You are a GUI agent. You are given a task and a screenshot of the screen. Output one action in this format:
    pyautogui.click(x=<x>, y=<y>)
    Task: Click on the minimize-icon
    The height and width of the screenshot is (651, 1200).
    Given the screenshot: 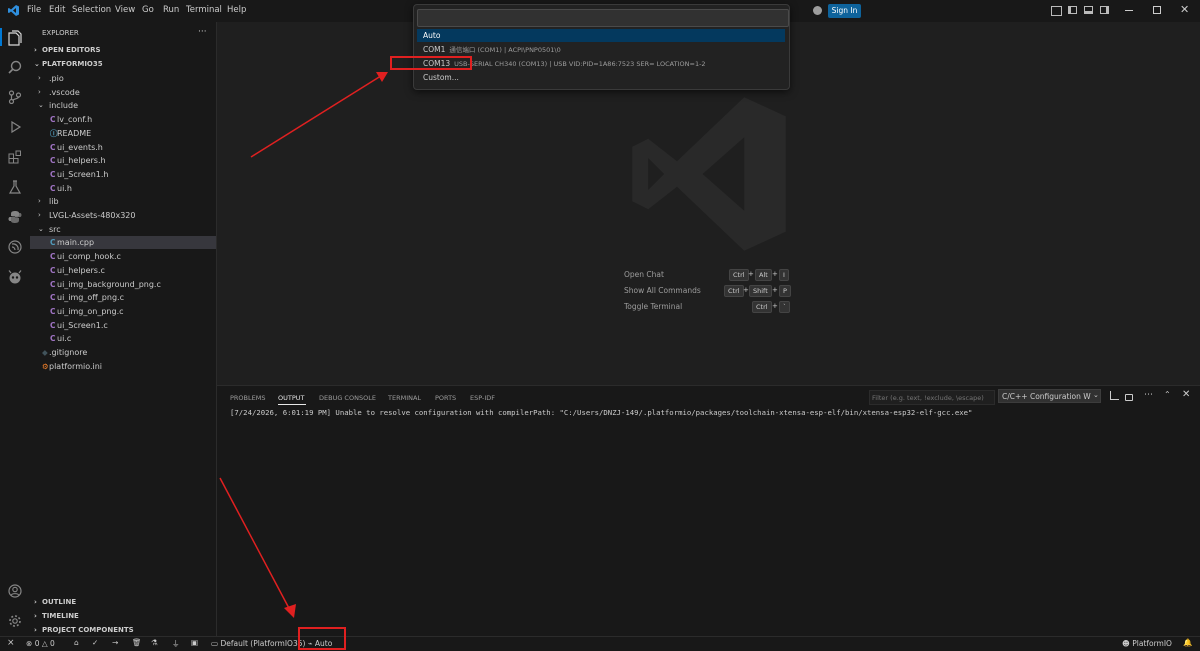 What is the action you would take?
    pyautogui.click(x=1129, y=10)
    